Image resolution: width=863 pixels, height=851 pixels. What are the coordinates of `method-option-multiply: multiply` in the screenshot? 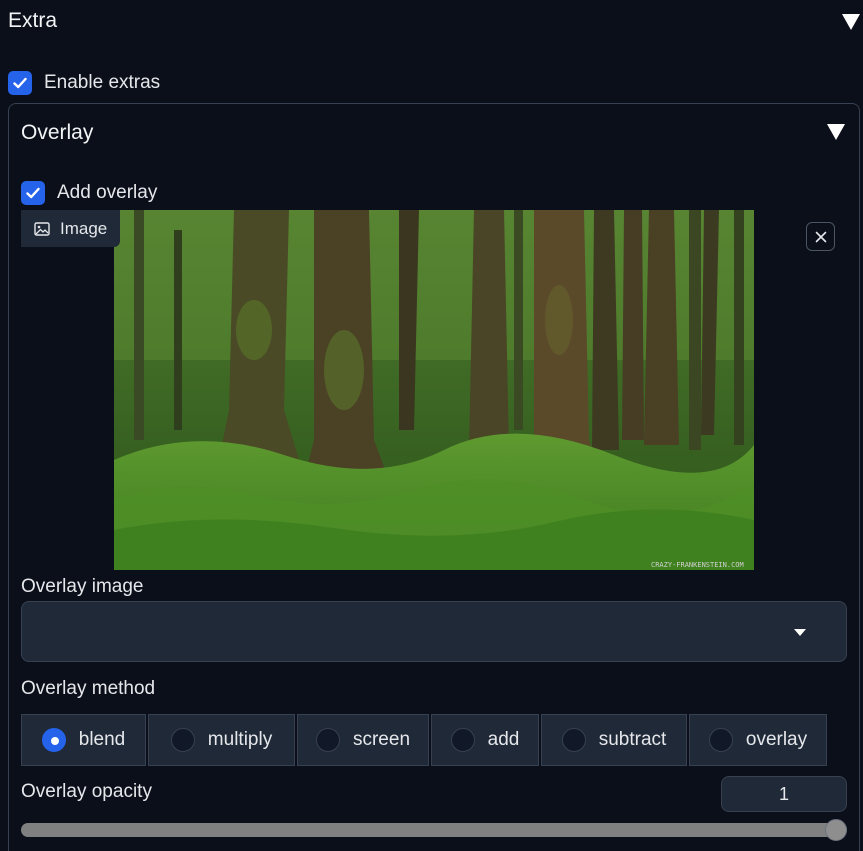 It's located at (221, 740).